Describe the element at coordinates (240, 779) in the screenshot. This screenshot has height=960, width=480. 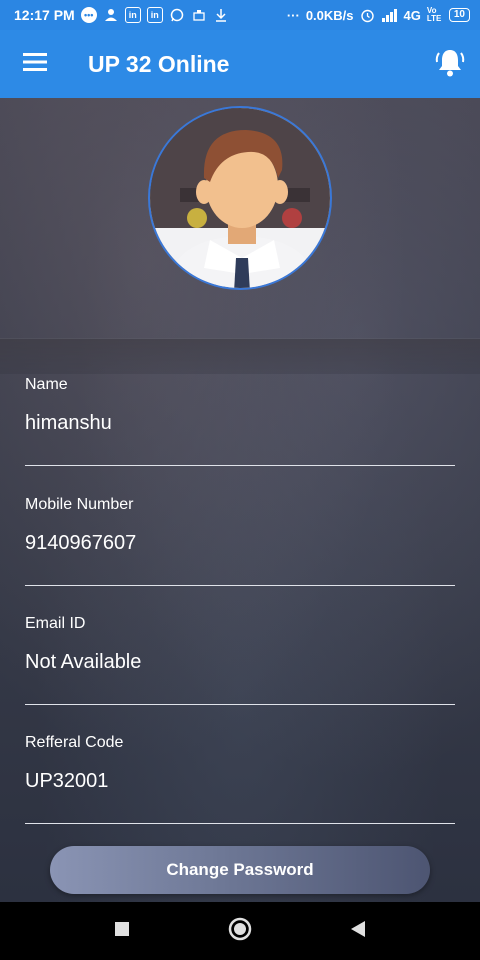
I see `referral-field: Refferal Code UP32001` at that location.